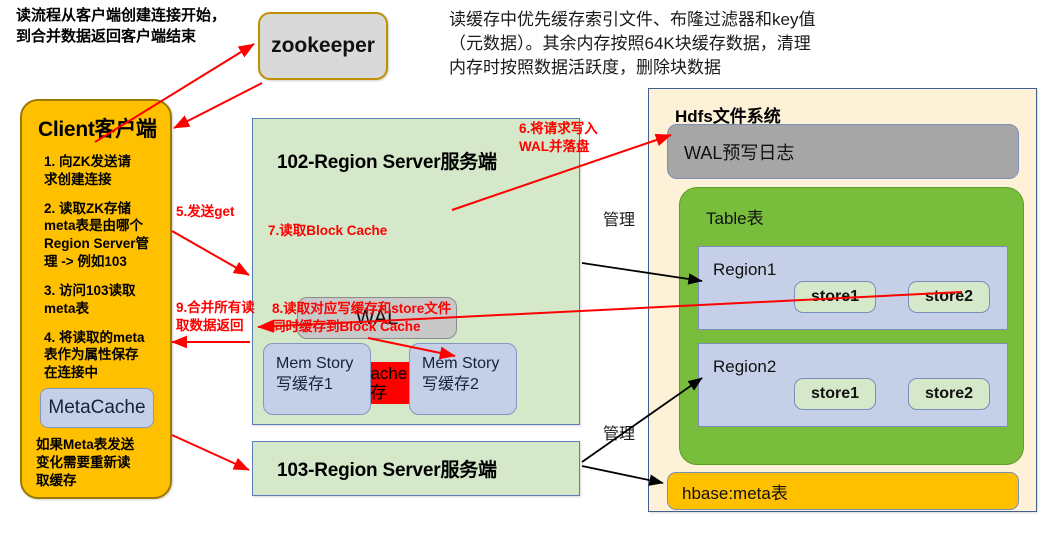 Image resolution: width=1055 pixels, height=533 pixels. Describe the element at coordinates (387, 162) in the screenshot. I see `region-server-102-title: 102-Region Server服务端` at that location.